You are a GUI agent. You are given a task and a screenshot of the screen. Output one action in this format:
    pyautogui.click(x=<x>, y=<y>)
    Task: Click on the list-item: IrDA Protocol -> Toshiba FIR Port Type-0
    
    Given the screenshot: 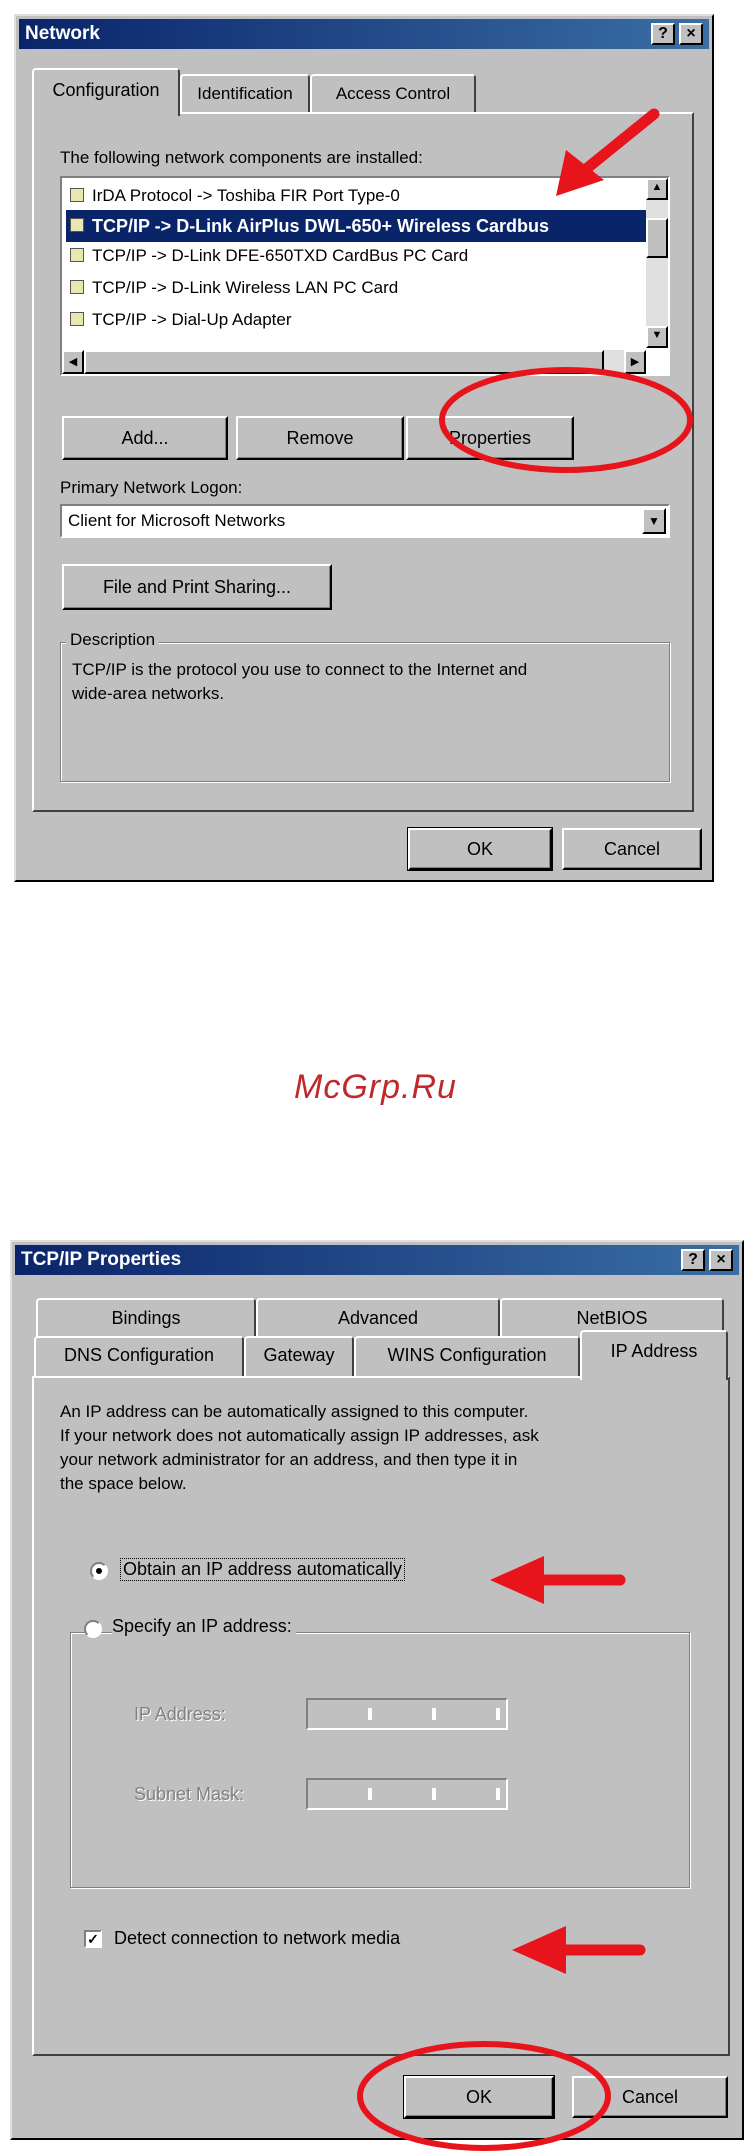 What is the action you would take?
    pyautogui.click(x=346, y=196)
    